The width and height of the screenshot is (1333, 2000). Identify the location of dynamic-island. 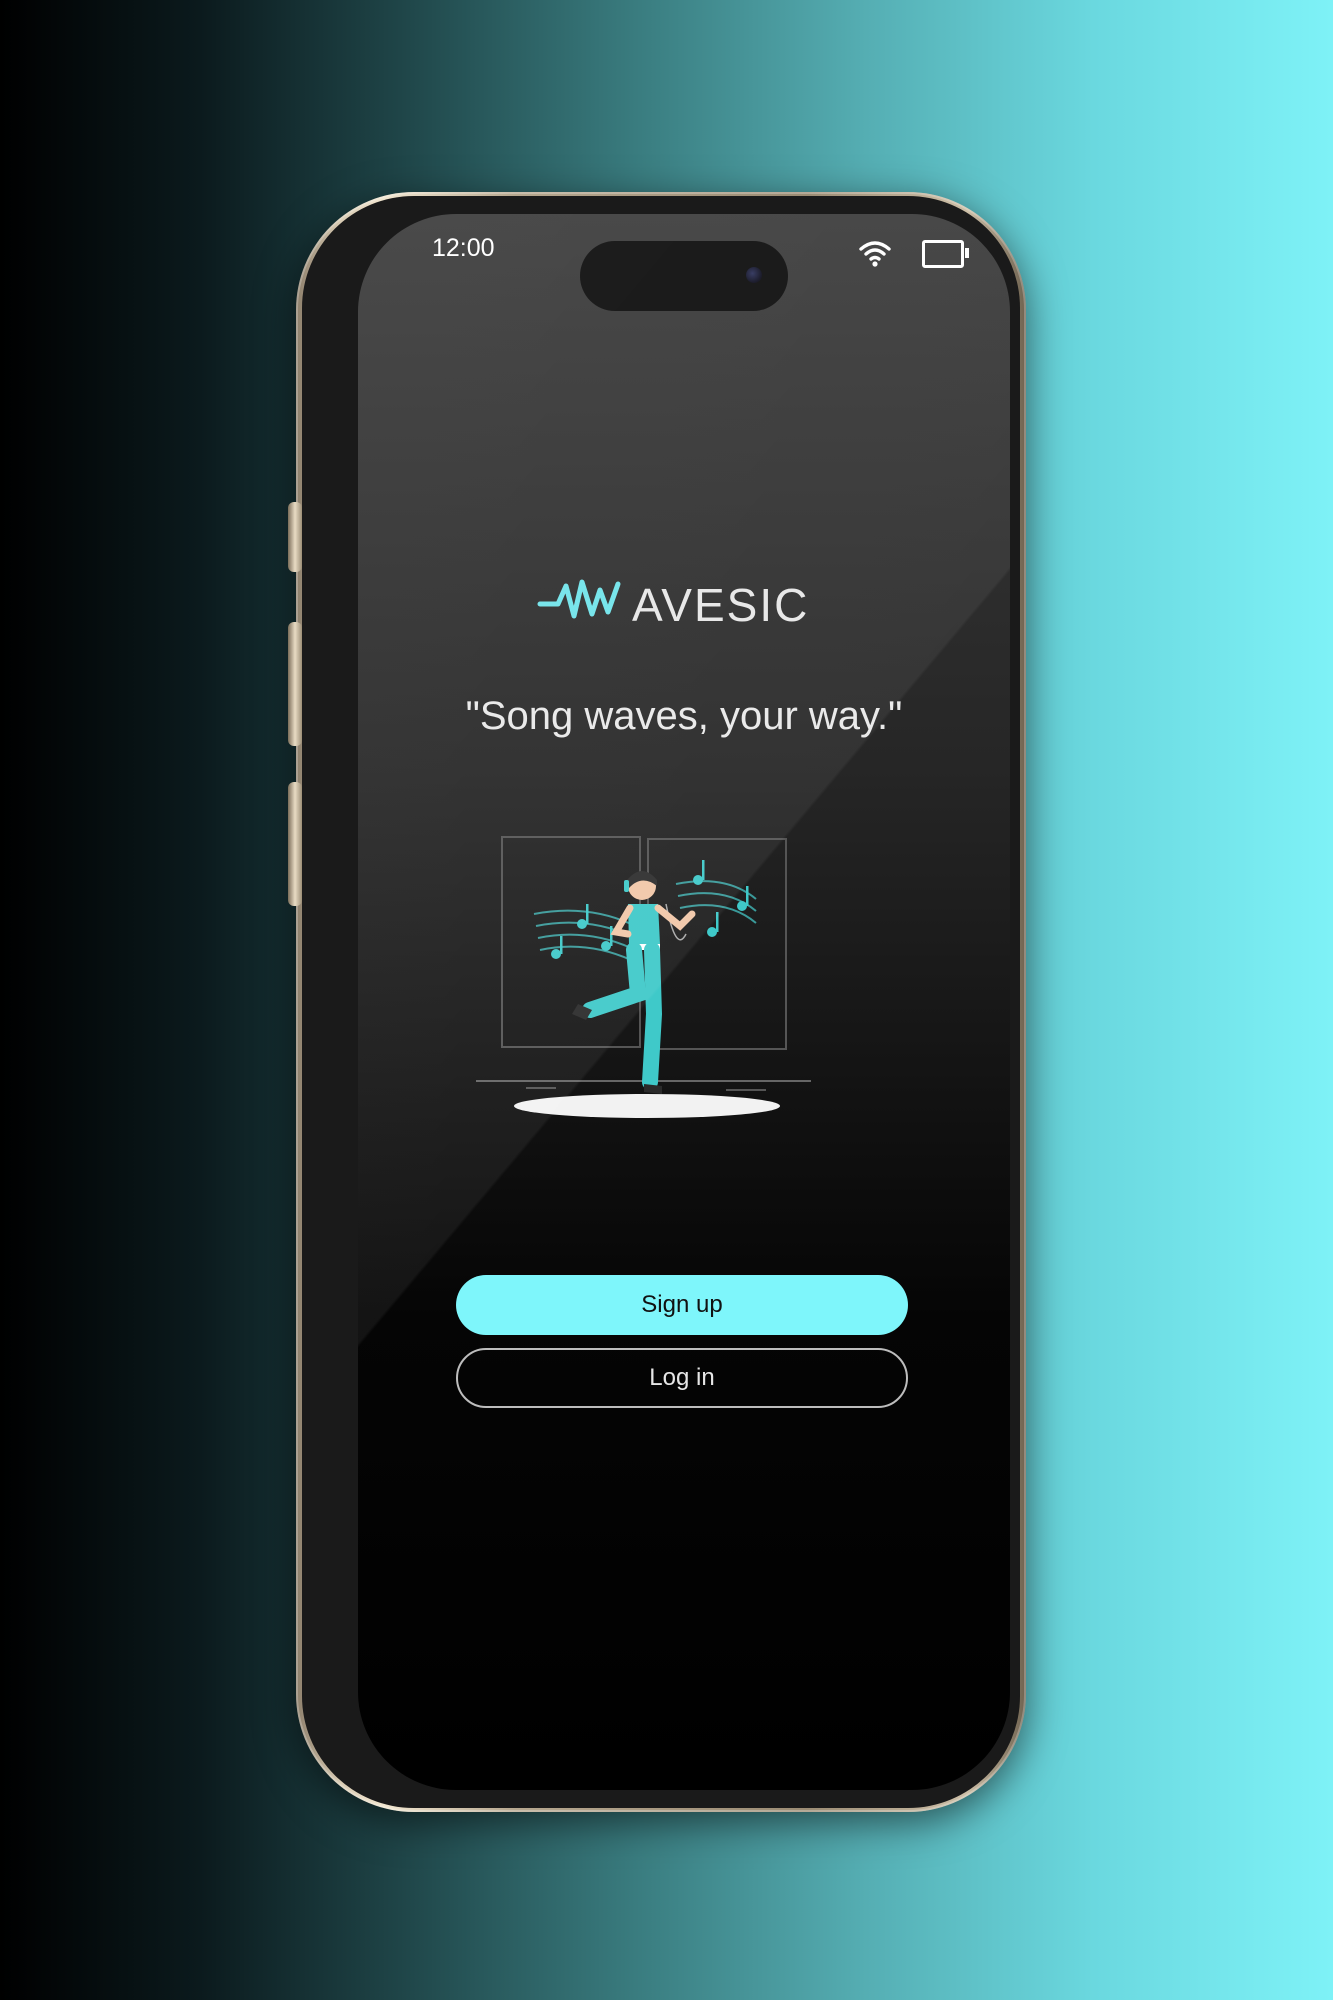
(684, 276).